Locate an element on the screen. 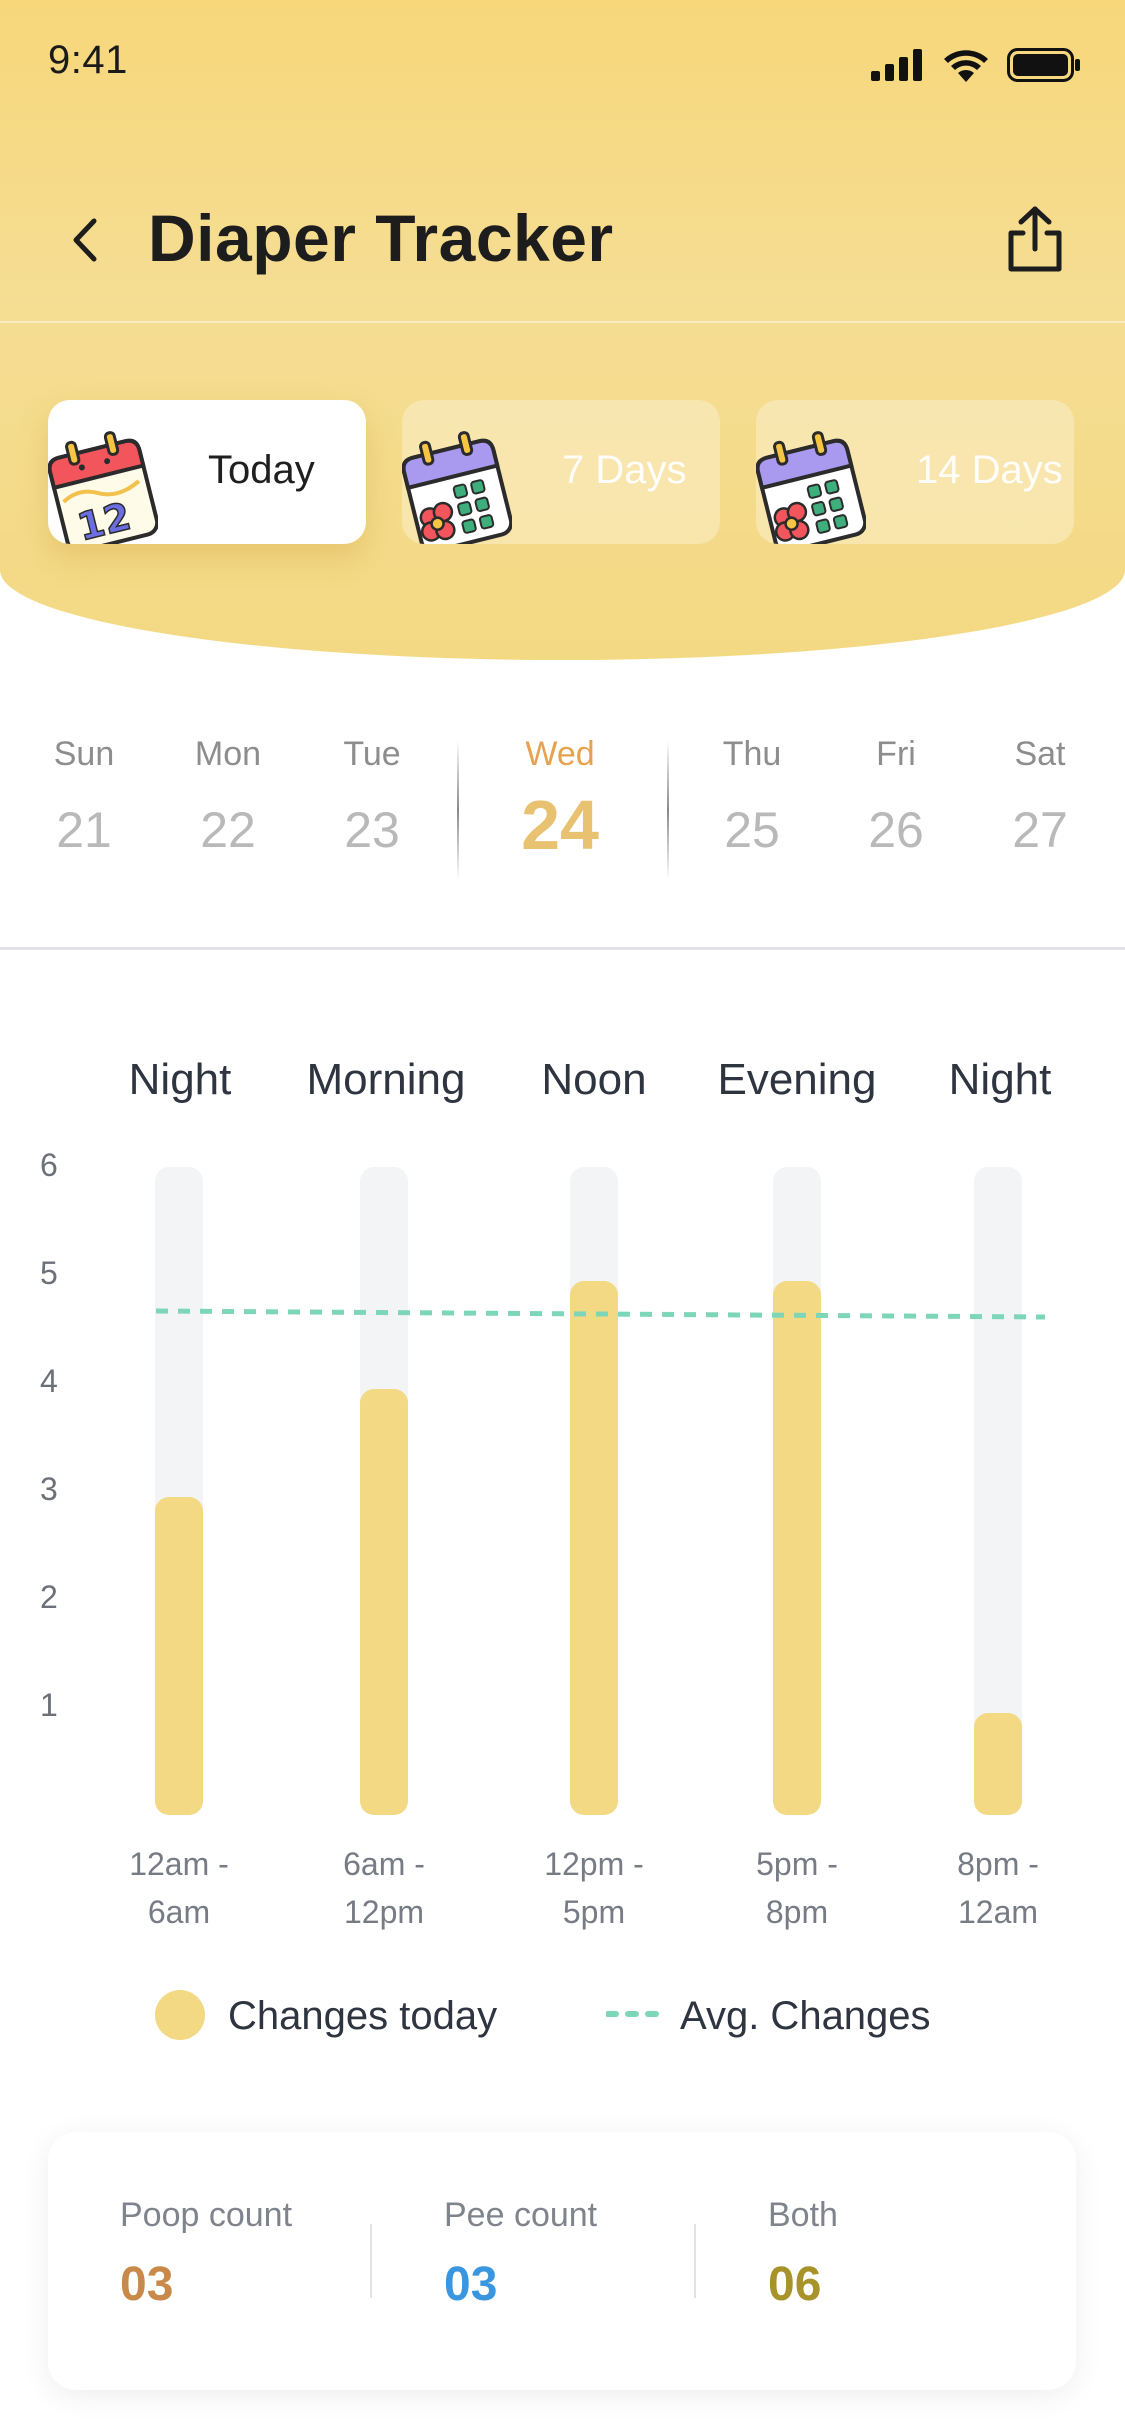  time-range-line: 12am is located at coordinates (998, 1912).